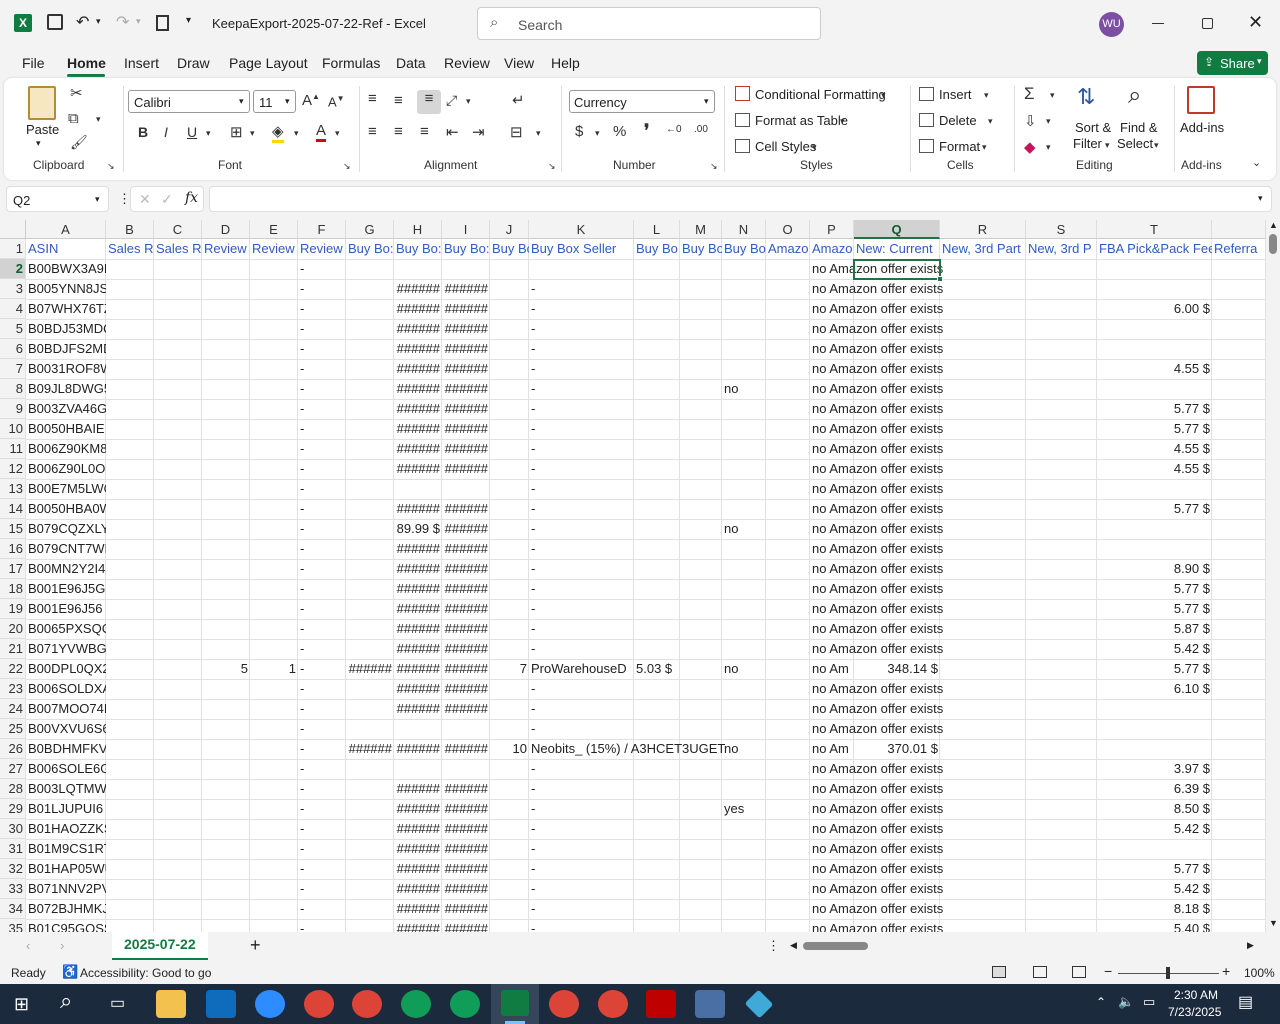  I want to click on cell-a: B00E7M5LWO, so click(66, 489).